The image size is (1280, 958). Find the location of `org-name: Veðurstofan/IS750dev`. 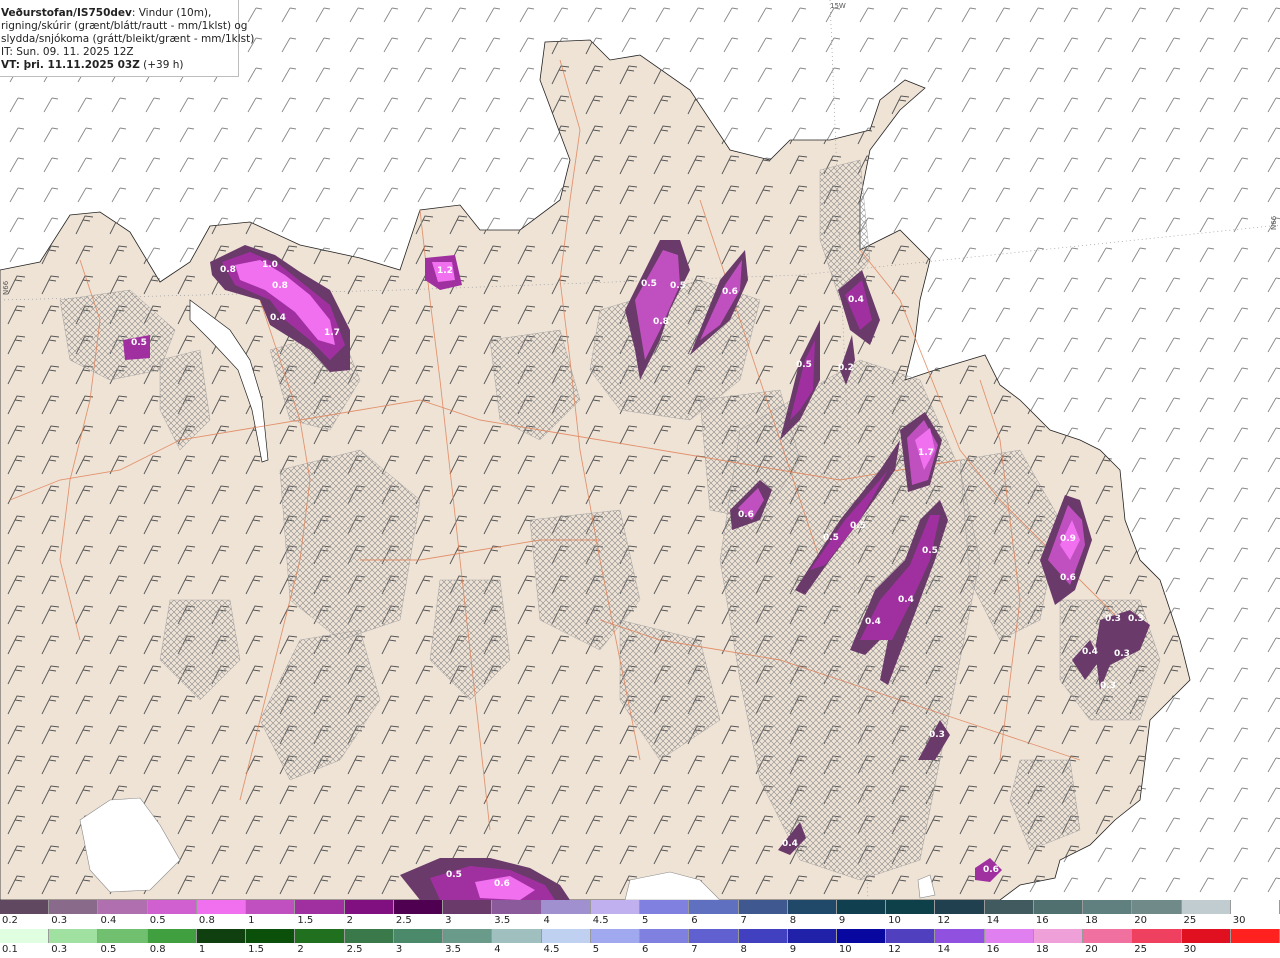

org-name: Veðurstofan/IS750dev is located at coordinates (66, 13).